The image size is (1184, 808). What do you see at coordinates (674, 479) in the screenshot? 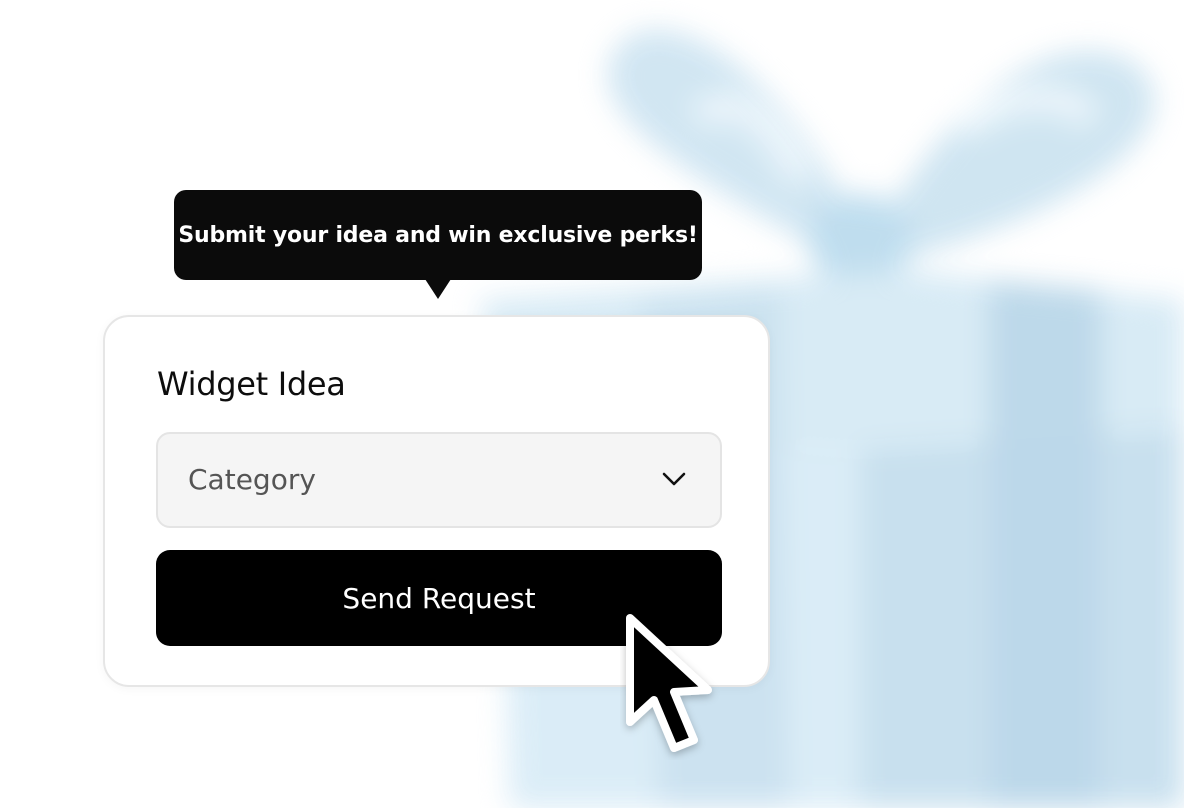
I see `chevron-down-icon` at bounding box center [674, 479].